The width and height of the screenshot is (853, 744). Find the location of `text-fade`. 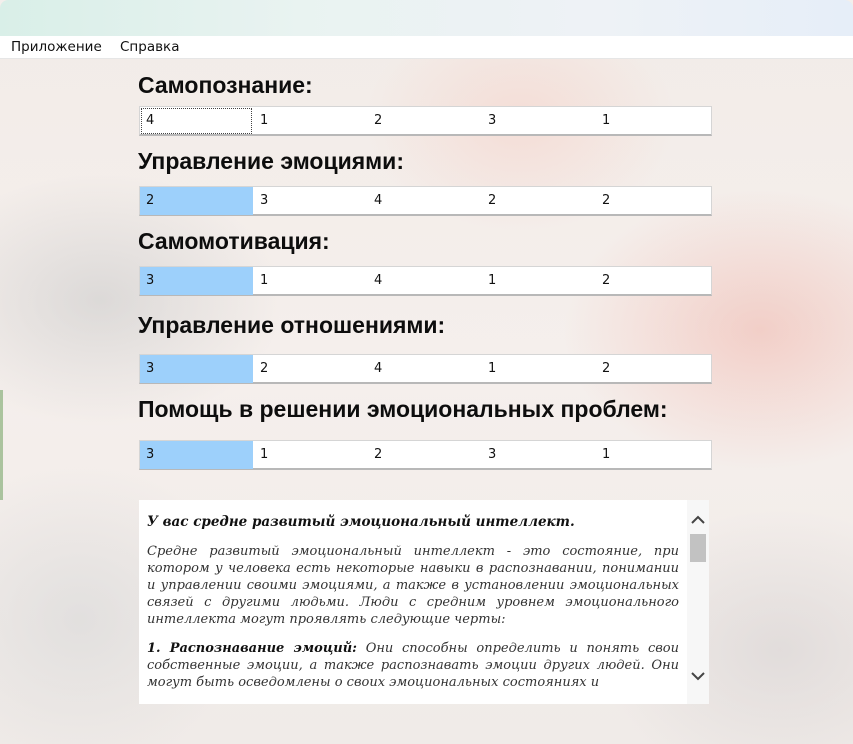

text-fade is located at coordinates (413, 697).